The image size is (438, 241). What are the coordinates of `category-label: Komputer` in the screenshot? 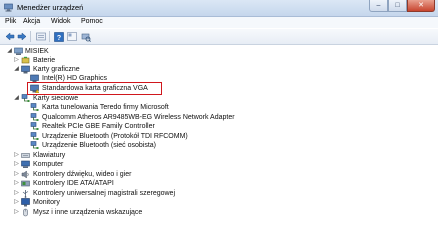 It's located at (48, 164).